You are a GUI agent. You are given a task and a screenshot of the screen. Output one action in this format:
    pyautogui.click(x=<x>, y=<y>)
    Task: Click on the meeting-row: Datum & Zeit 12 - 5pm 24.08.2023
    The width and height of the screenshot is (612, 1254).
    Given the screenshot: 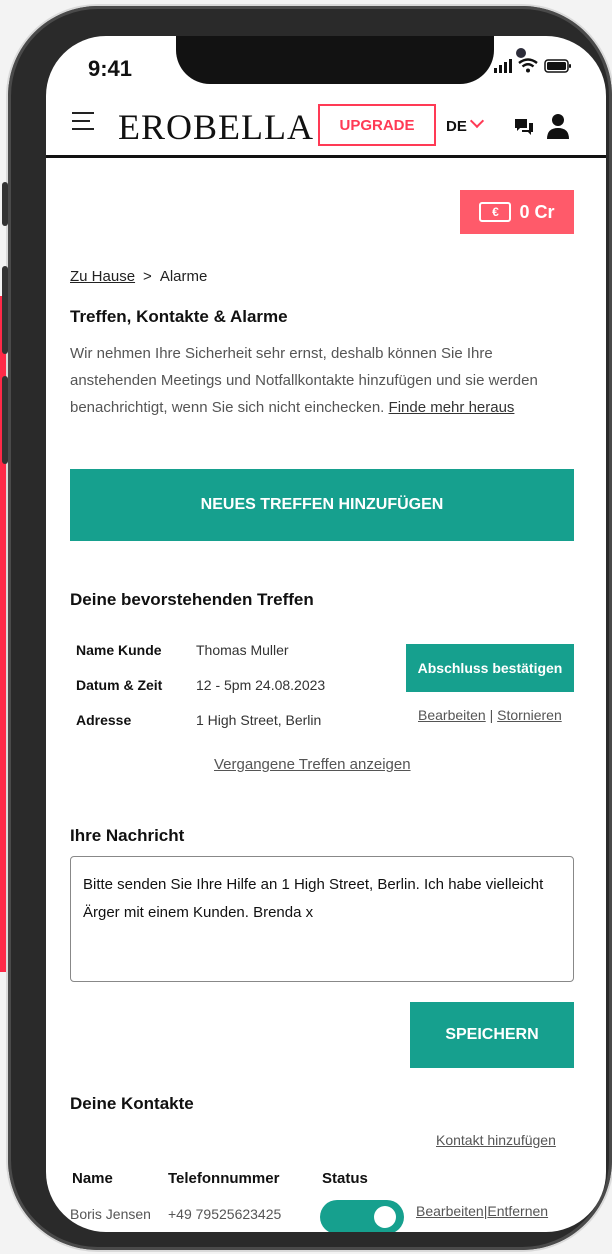 What is the action you would take?
    pyautogui.click(x=200, y=694)
    